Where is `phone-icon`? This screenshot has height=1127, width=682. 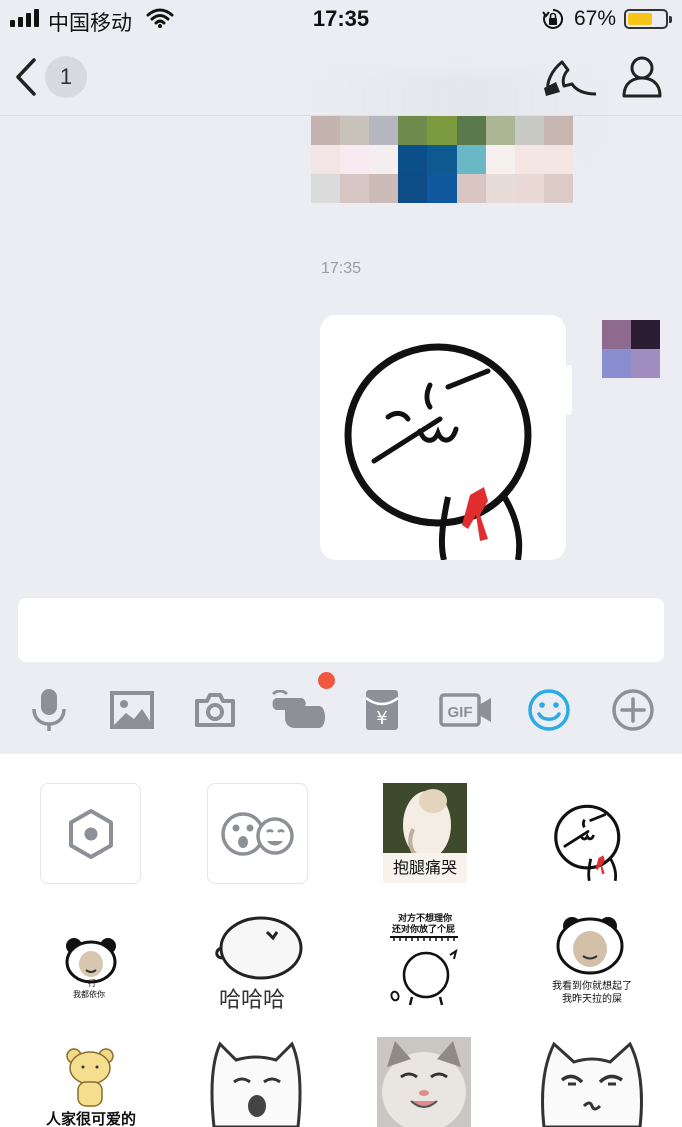 phone-icon is located at coordinates (571, 78).